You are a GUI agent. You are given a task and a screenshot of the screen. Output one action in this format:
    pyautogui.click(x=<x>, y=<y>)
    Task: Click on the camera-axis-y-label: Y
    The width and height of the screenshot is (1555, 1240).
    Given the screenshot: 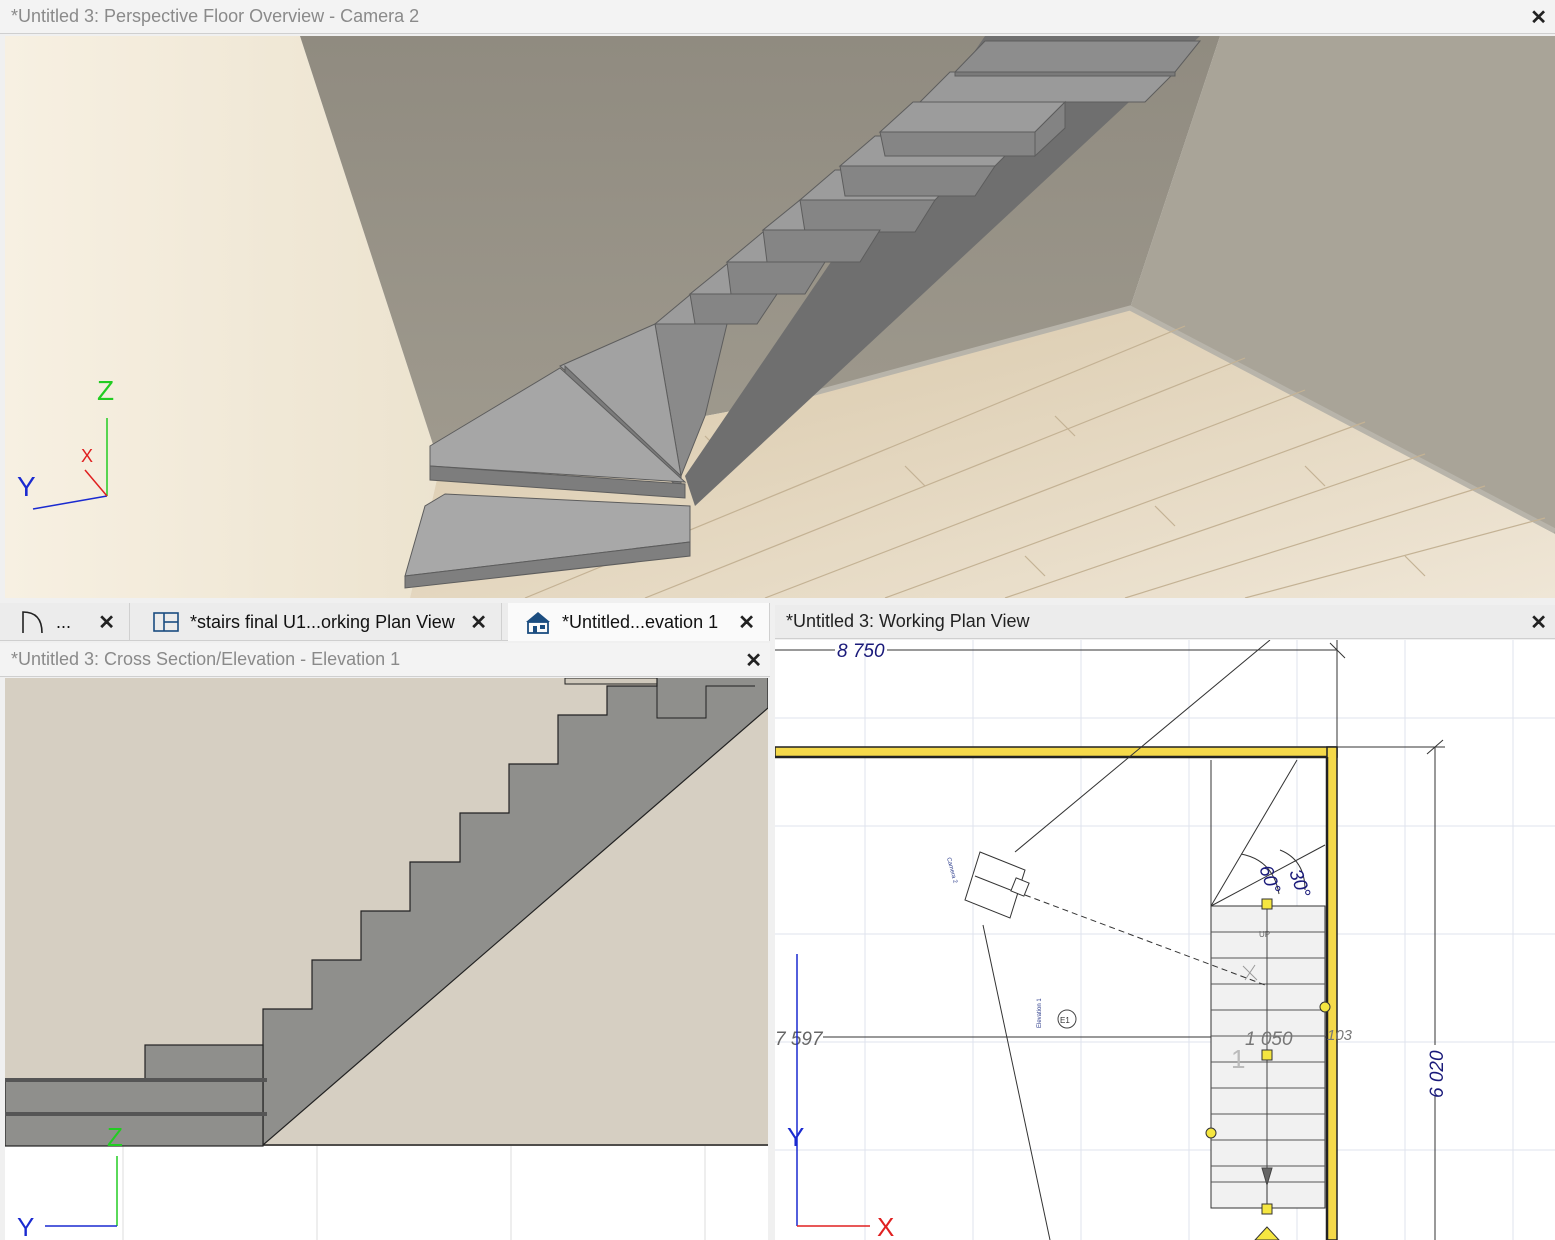 What is the action you would take?
    pyautogui.click(x=26, y=486)
    